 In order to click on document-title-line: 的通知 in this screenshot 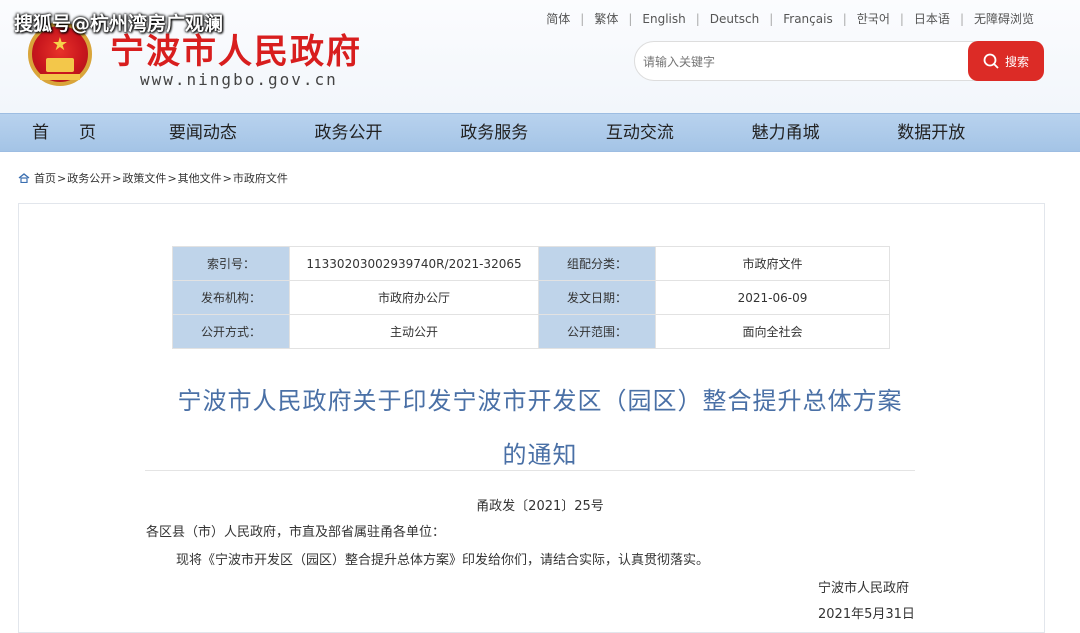, I will do `click(540, 455)`.